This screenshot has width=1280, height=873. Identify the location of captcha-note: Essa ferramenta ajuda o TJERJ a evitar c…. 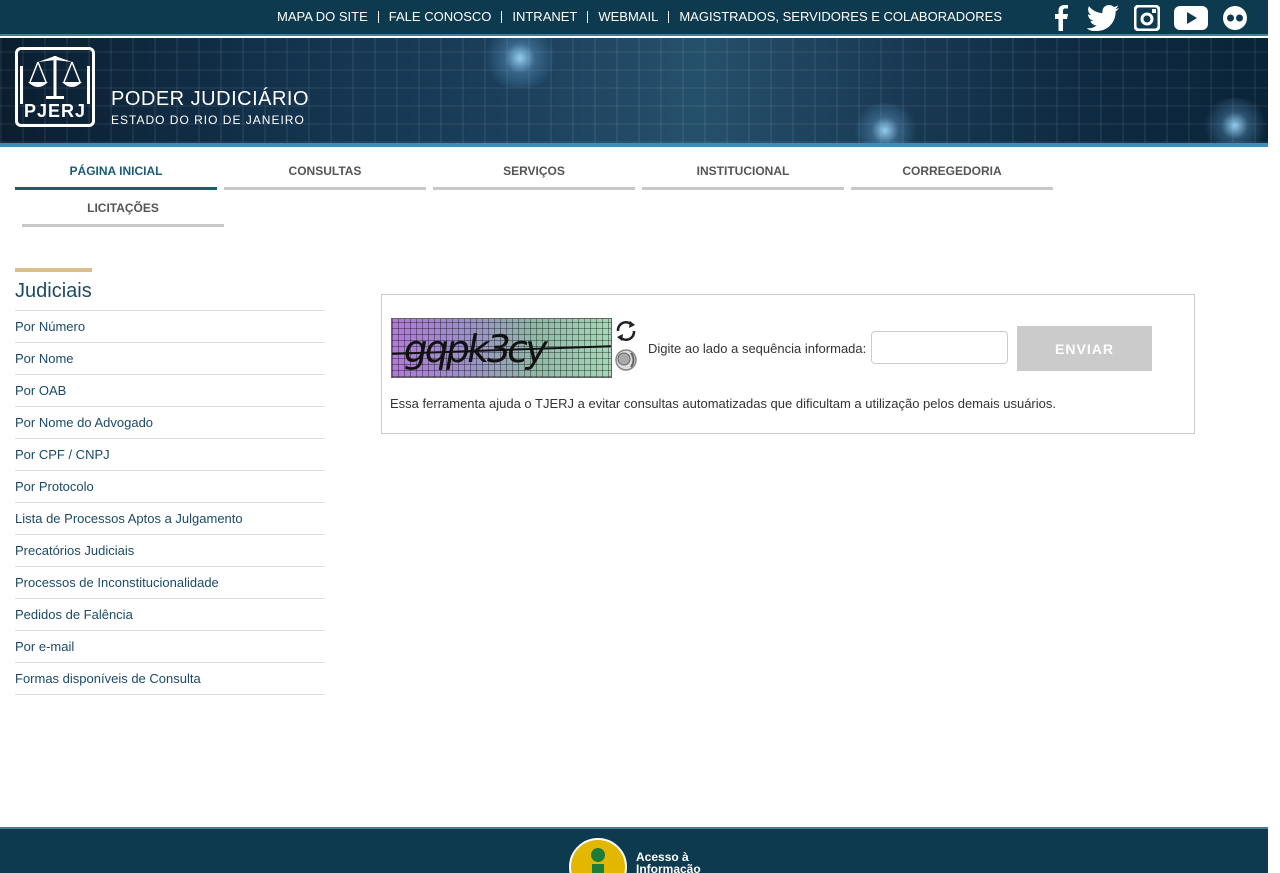
(723, 403).